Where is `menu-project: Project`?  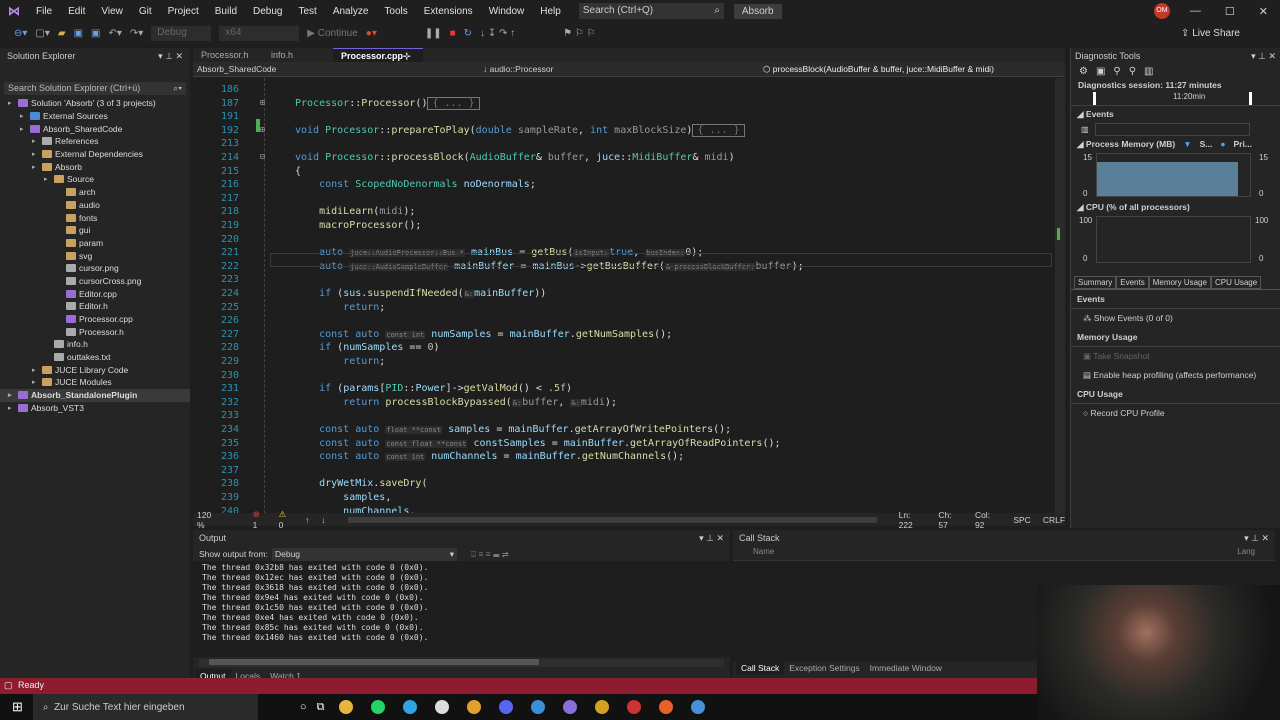 menu-project: Project is located at coordinates (183, 11).